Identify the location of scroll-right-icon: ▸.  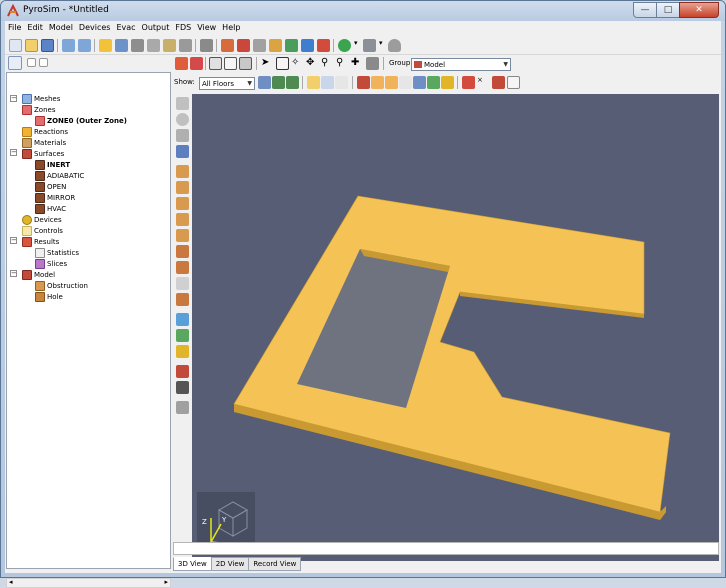
(166, 582).